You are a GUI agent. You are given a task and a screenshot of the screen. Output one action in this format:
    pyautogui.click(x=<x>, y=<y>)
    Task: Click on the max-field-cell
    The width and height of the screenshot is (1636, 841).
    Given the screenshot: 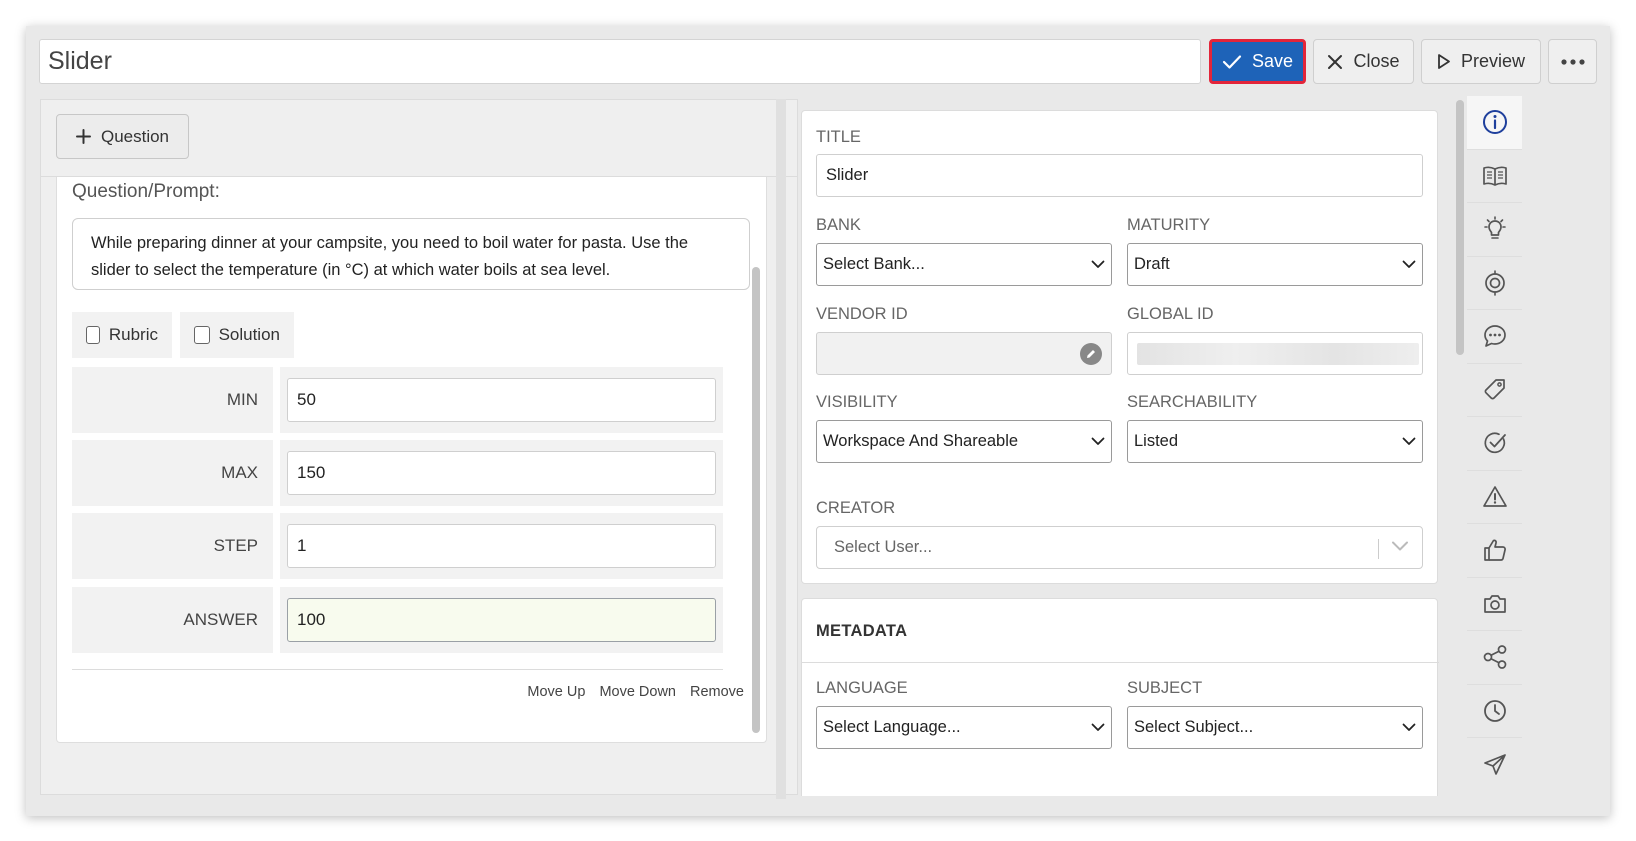 What is the action you would take?
    pyautogui.click(x=501, y=473)
    